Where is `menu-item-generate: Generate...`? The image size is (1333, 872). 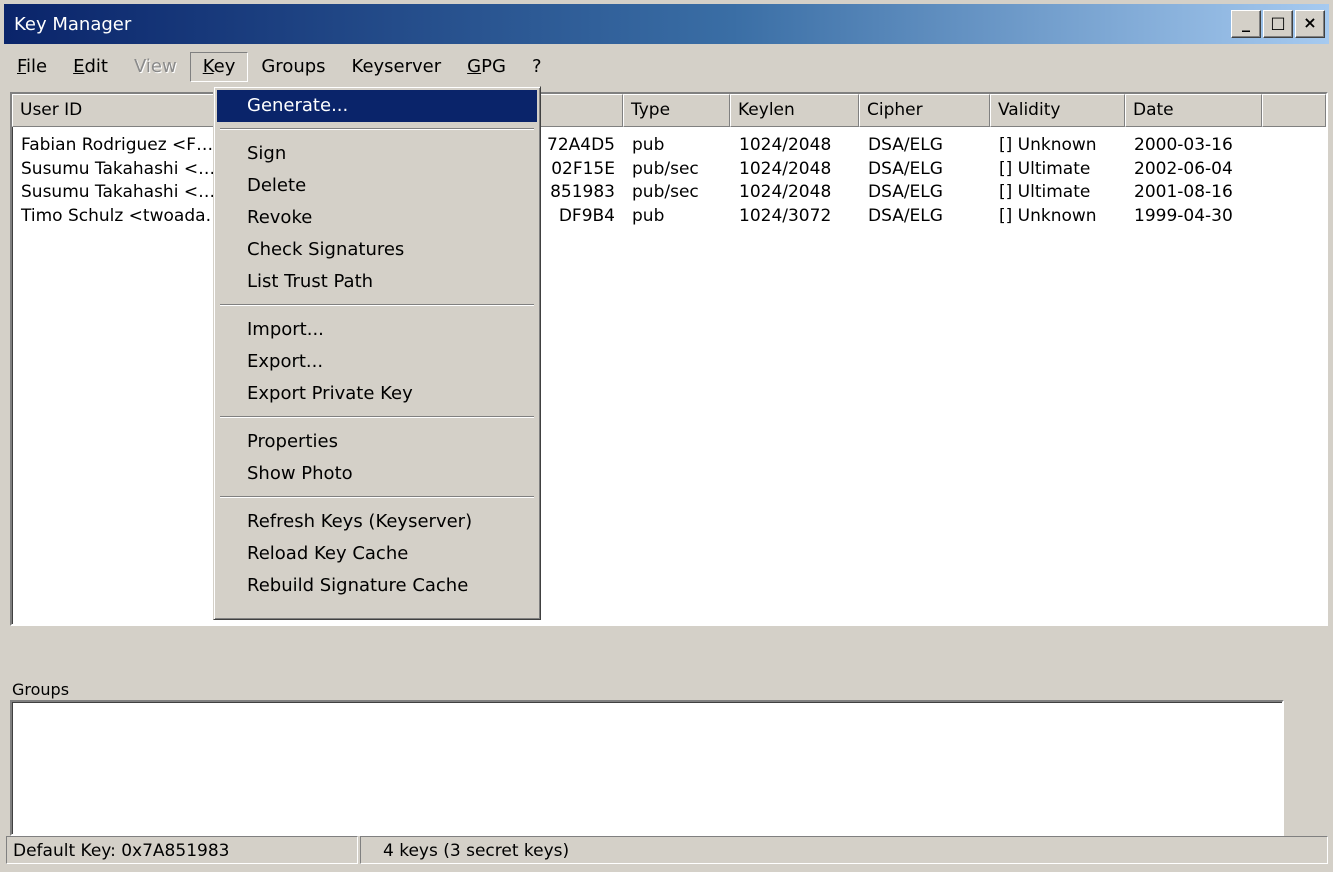 menu-item-generate: Generate... is located at coordinates (377, 106).